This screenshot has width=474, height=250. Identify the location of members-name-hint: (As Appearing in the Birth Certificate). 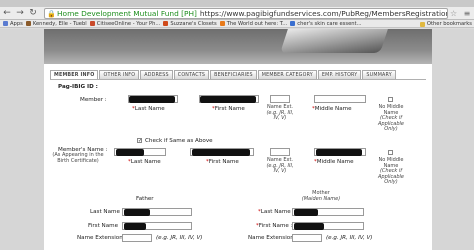
(78, 158).